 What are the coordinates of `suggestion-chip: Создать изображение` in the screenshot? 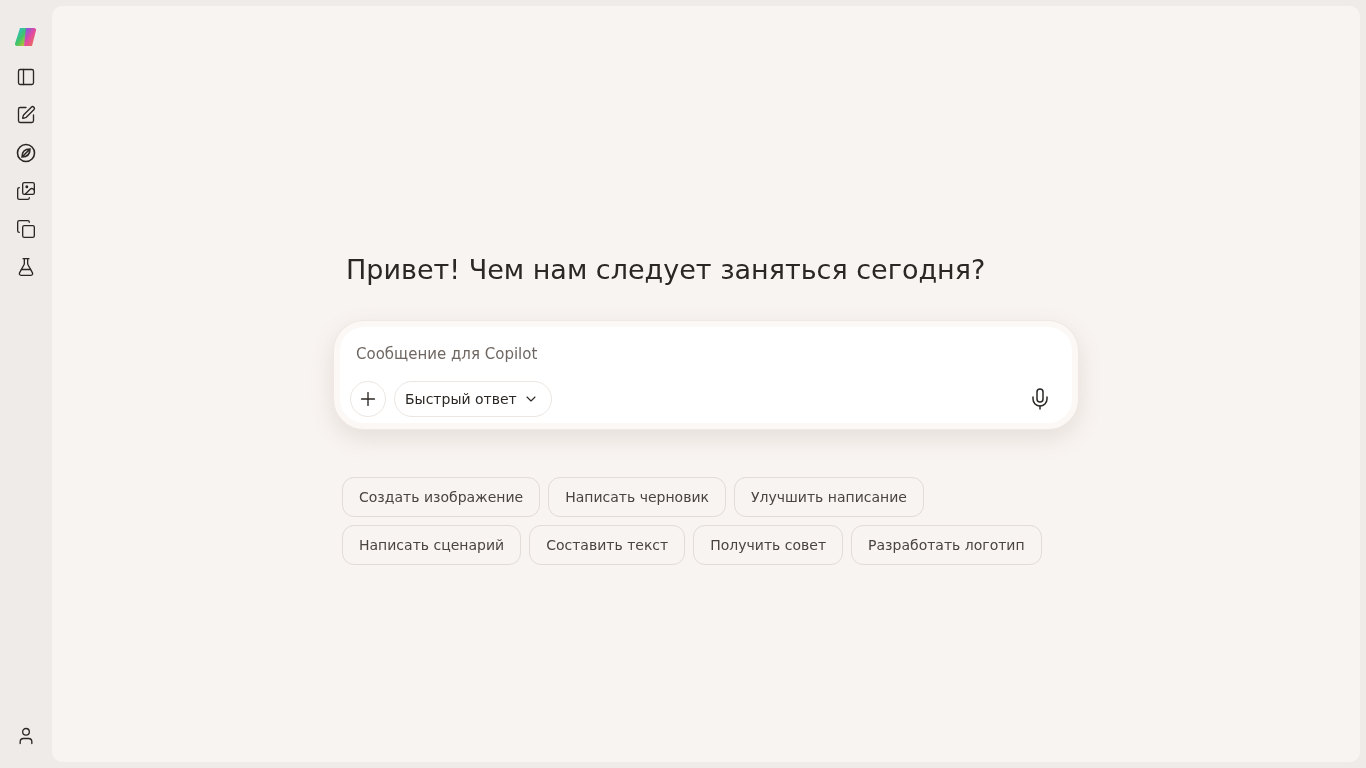 It's located at (441, 497).